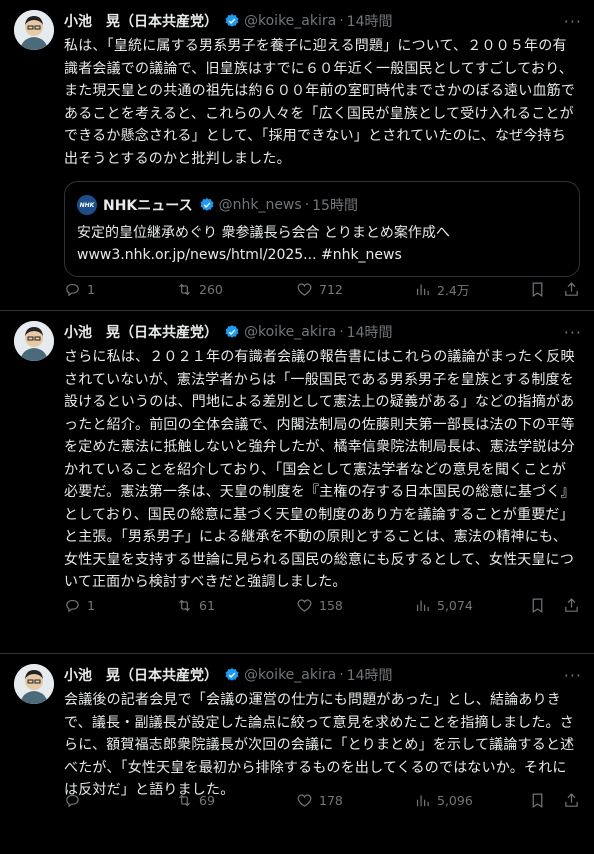 The image size is (594, 854). Describe the element at coordinates (260, 205) in the screenshot. I see `quoted-author-handle: @nhk_news` at that location.